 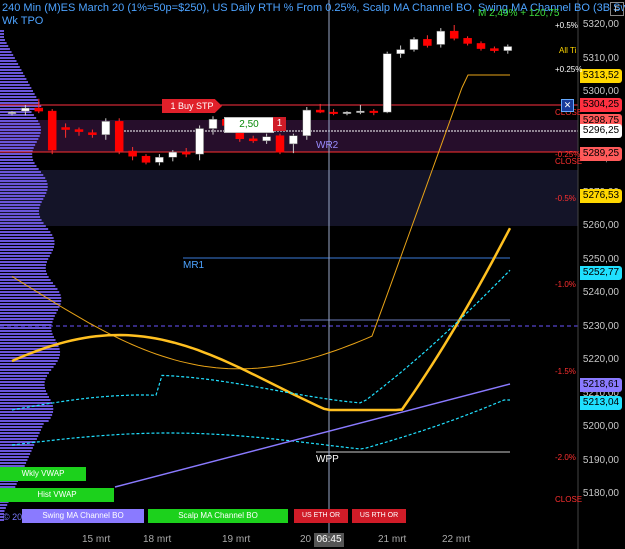 What do you see at coordinates (600, 24) in the screenshot?
I see `price-axis-tick: 5320,00` at bounding box center [600, 24].